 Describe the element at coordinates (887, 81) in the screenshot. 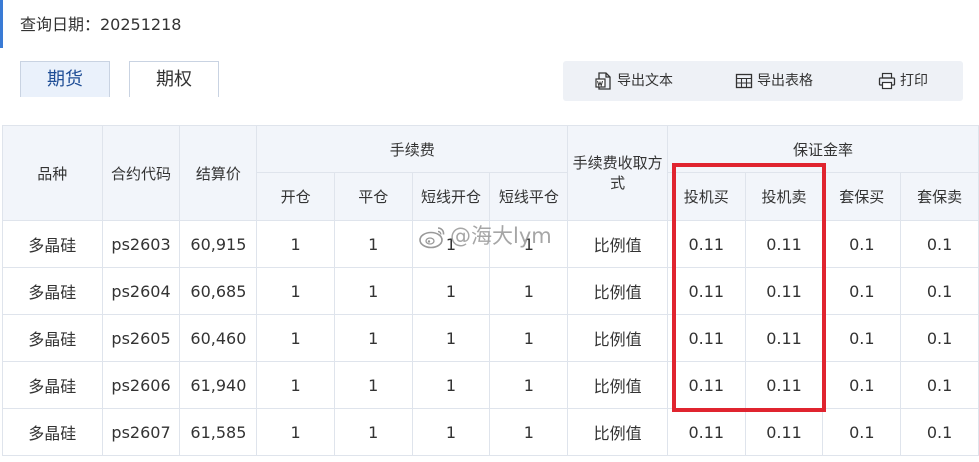

I see `printer-icon` at that location.